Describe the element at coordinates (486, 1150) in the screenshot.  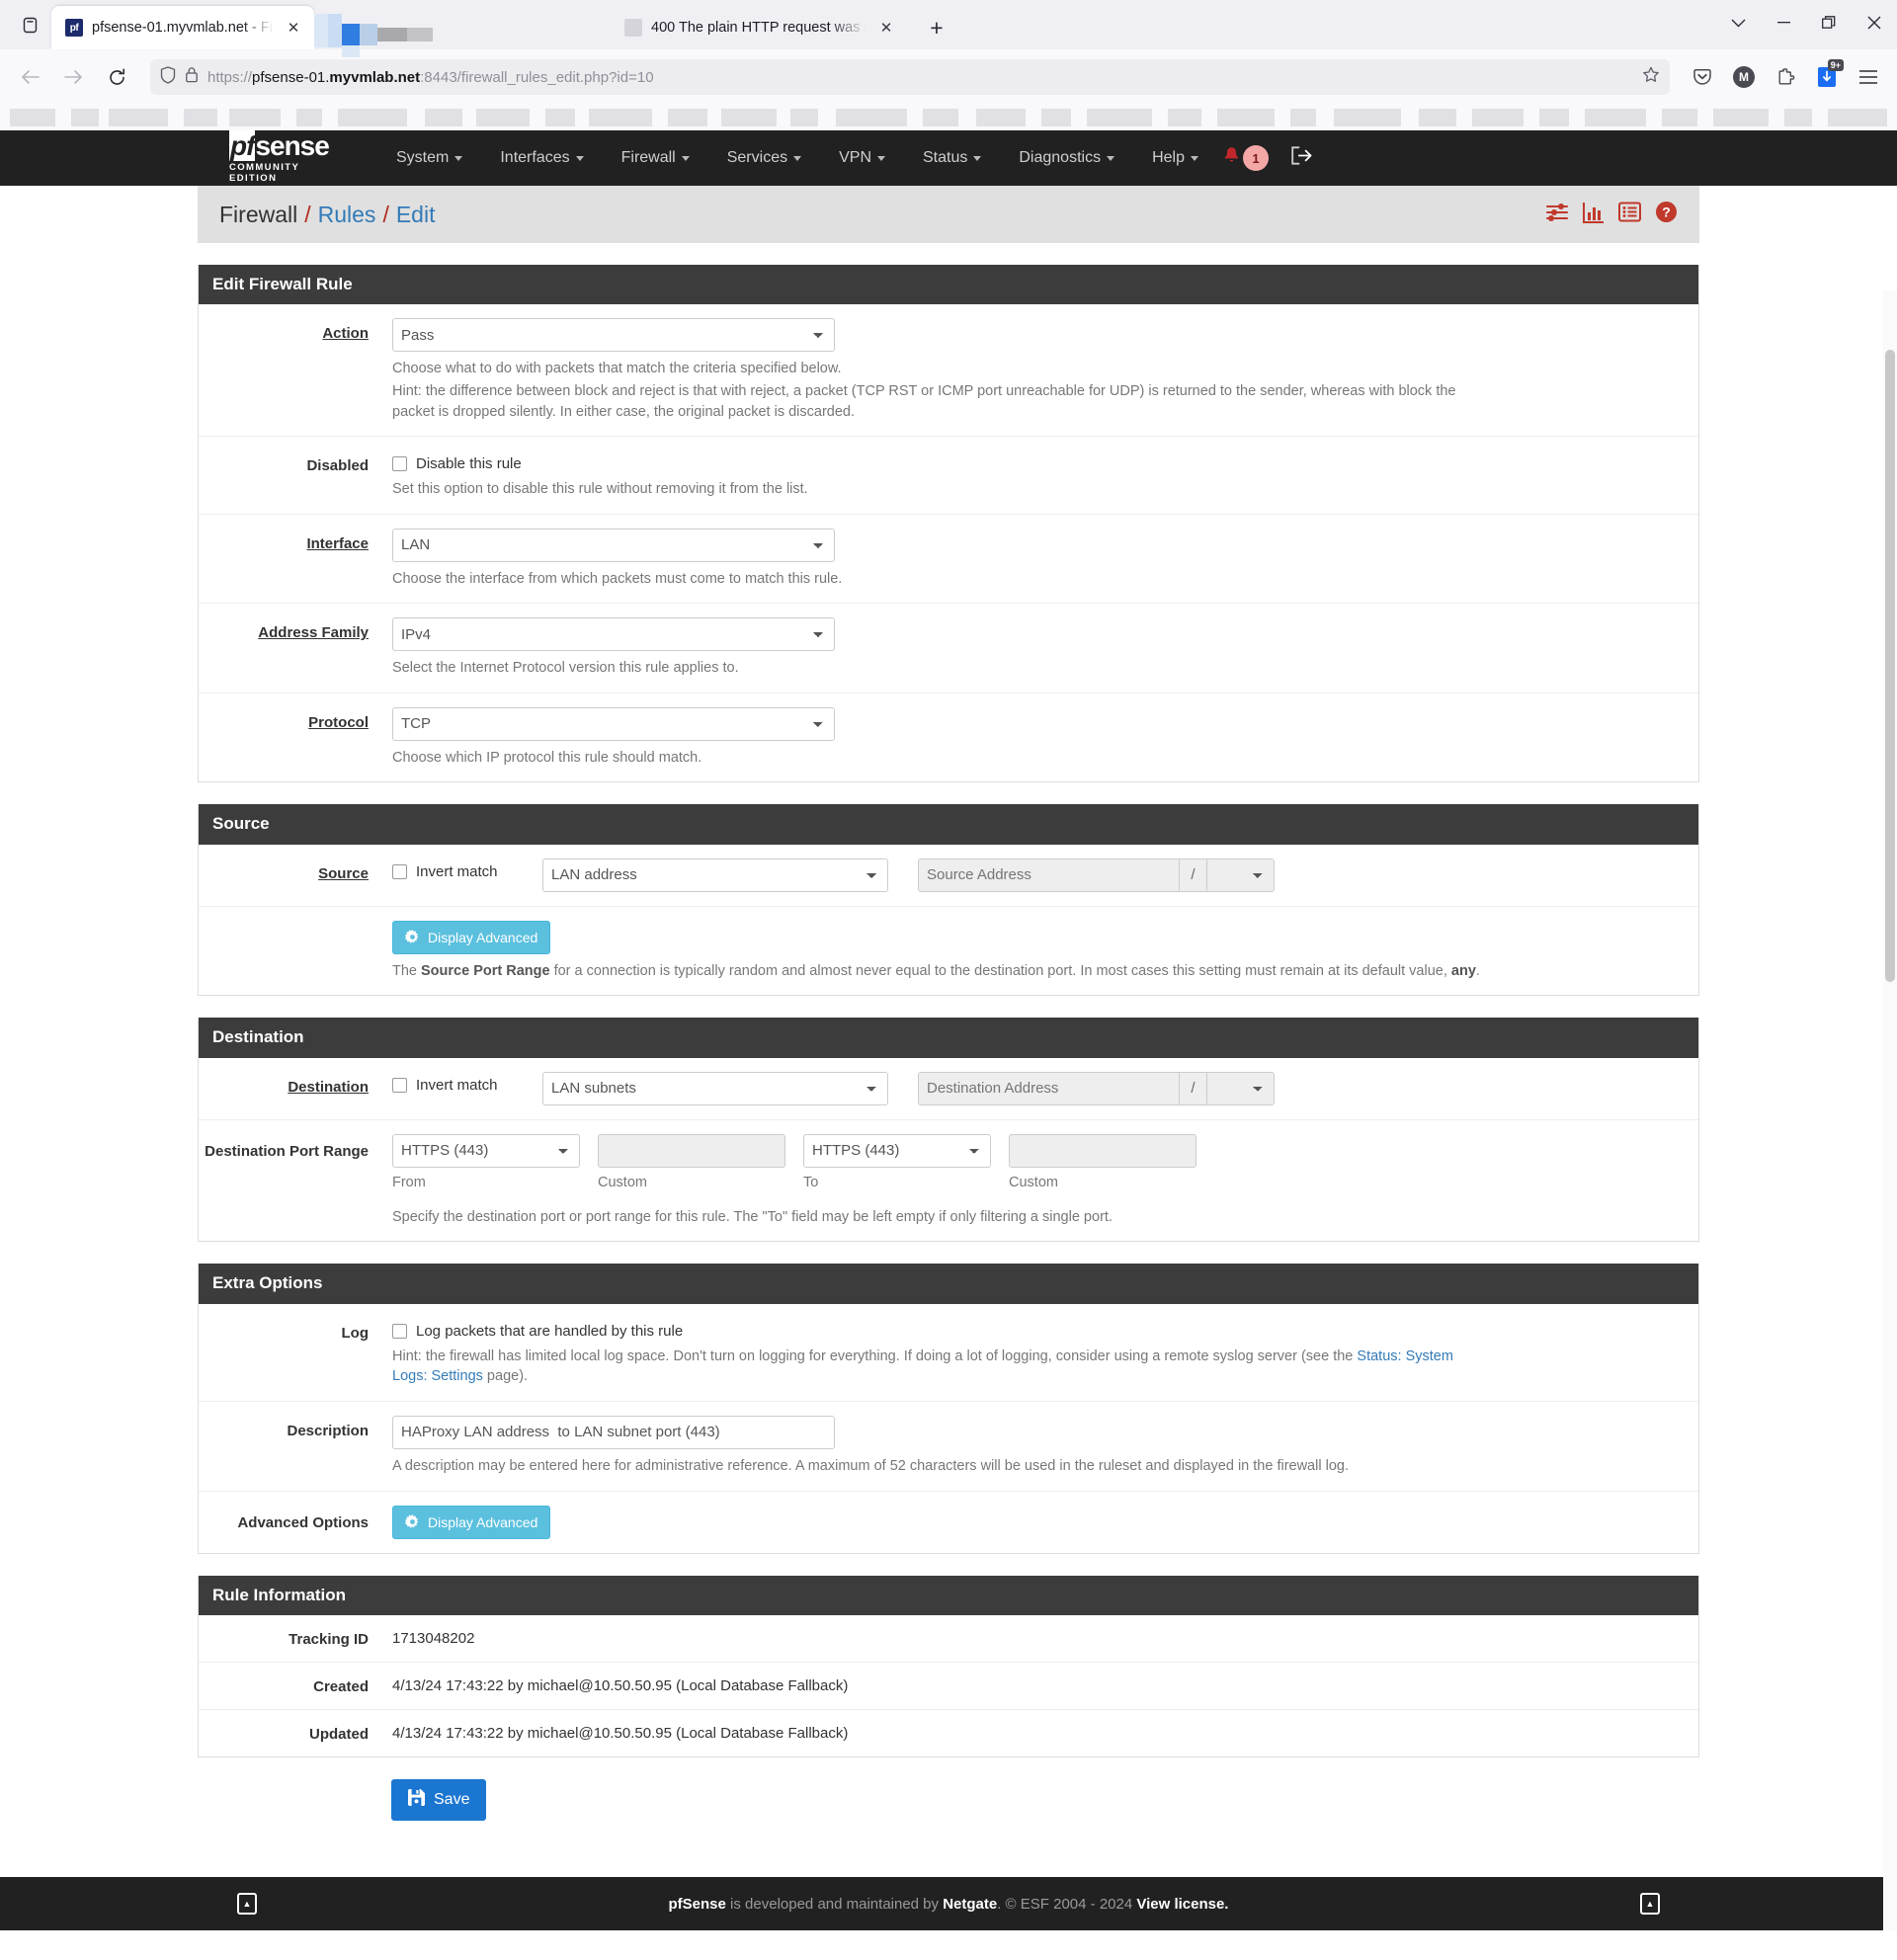
I see `port-from-select: HTTPS (443)` at that location.